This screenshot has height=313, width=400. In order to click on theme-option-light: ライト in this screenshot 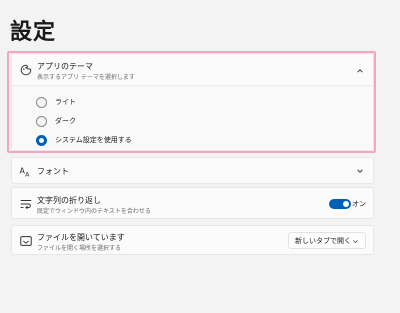, I will do `click(96, 104)`.